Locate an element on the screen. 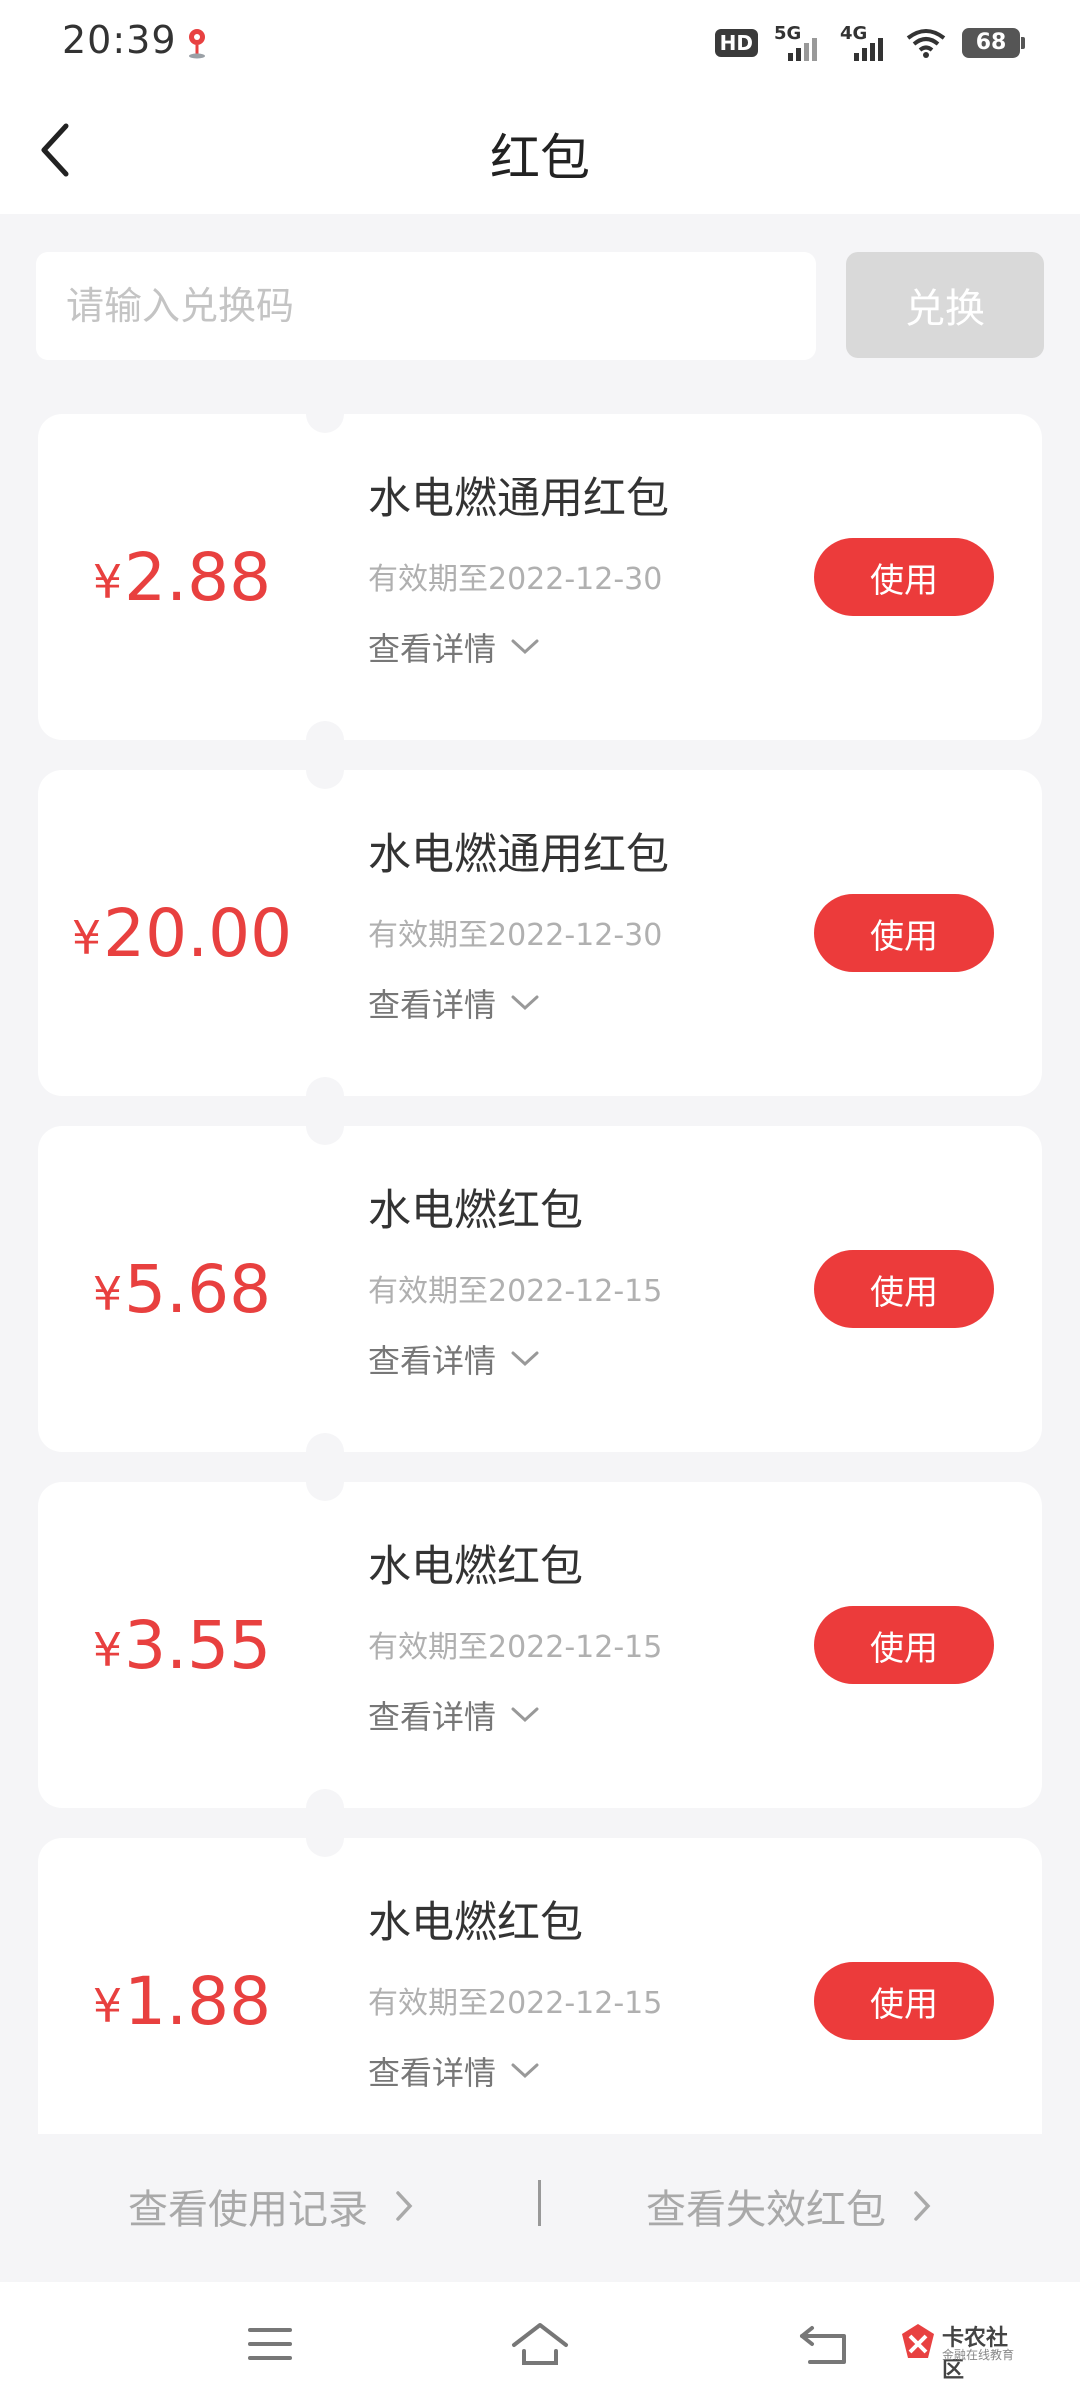  status-bar: 20:39 HD 5G 4G 68 is located at coordinates (540, 44).